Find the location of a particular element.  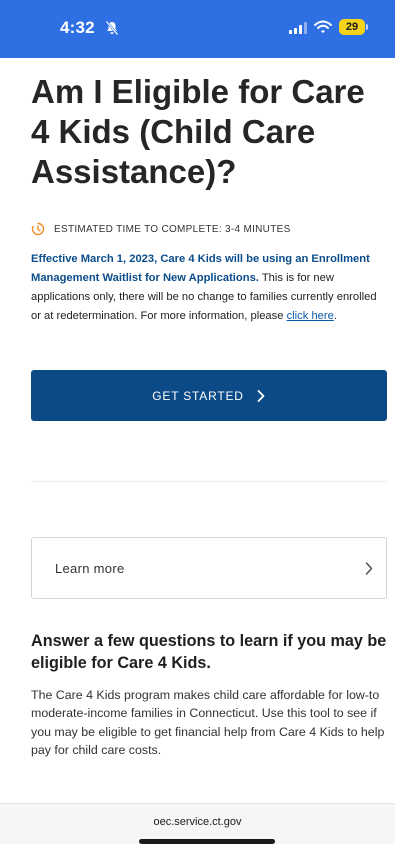

click-here-link: click here is located at coordinates (310, 316).